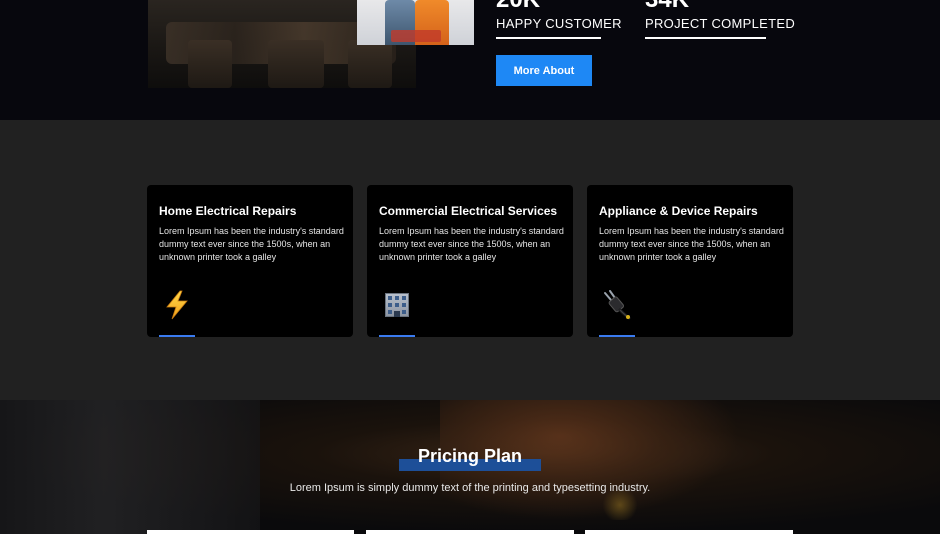 The image size is (940, 534). What do you see at coordinates (559, 23) in the screenshot?
I see `stat-label: HAPPY CUSTOMER` at bounding box center [559, 23].